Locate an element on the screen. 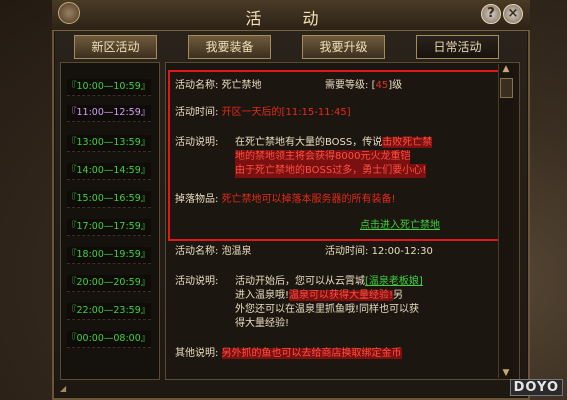 This screenshot has height=400, width=567. event2-desc-line2a: 进入温泉哦! is located at coordinates (262, 295).